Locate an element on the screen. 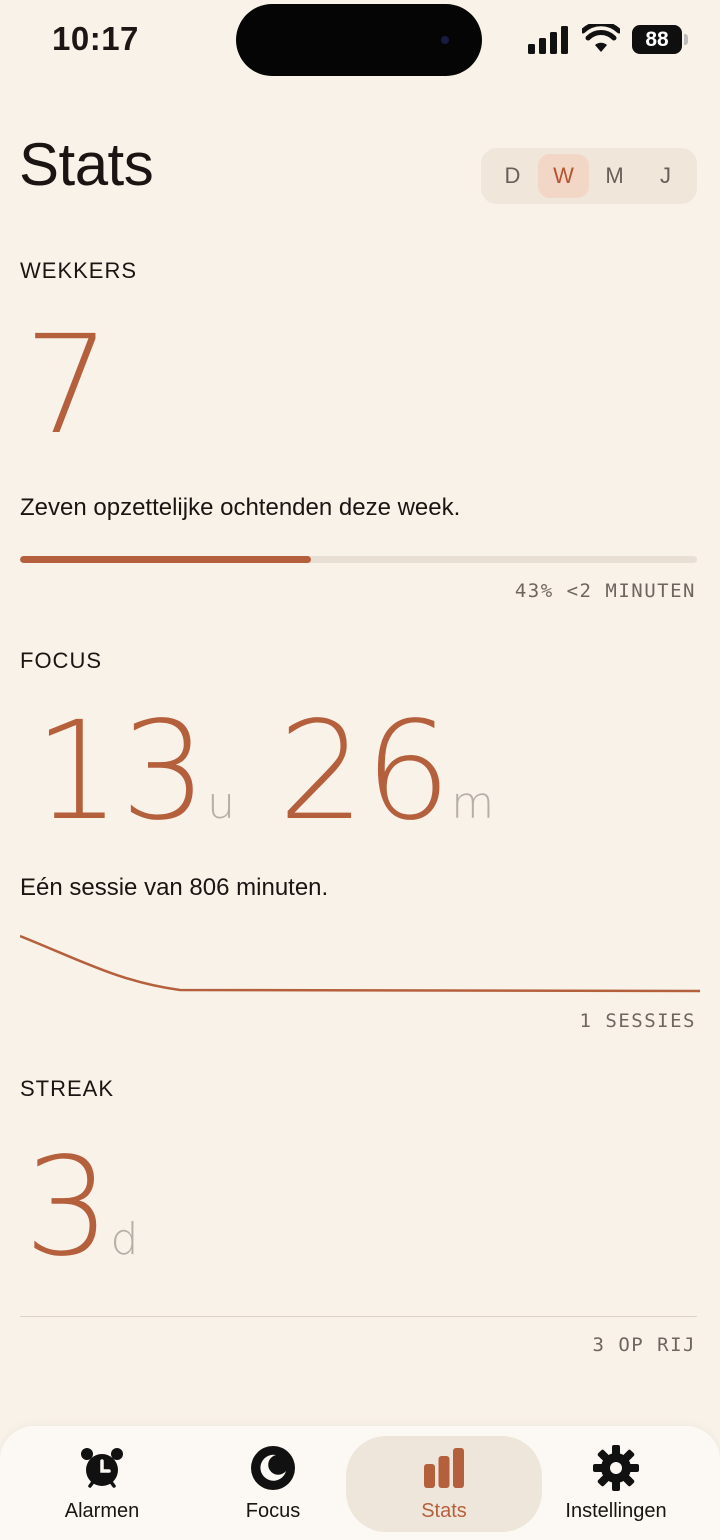  status-time: 10:17 is located at coordinates (95, 38).